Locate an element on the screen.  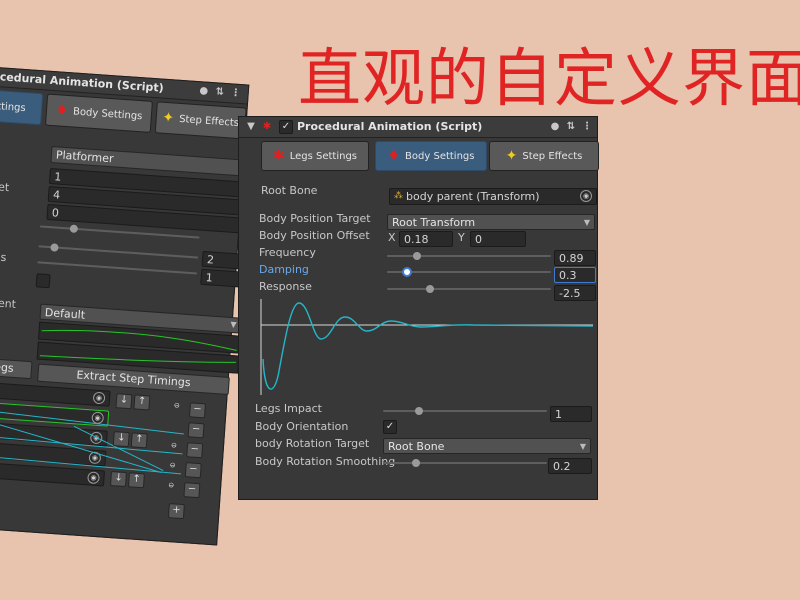
body-orientation-checkbox: ✓ is located at coordinates (390, 427).